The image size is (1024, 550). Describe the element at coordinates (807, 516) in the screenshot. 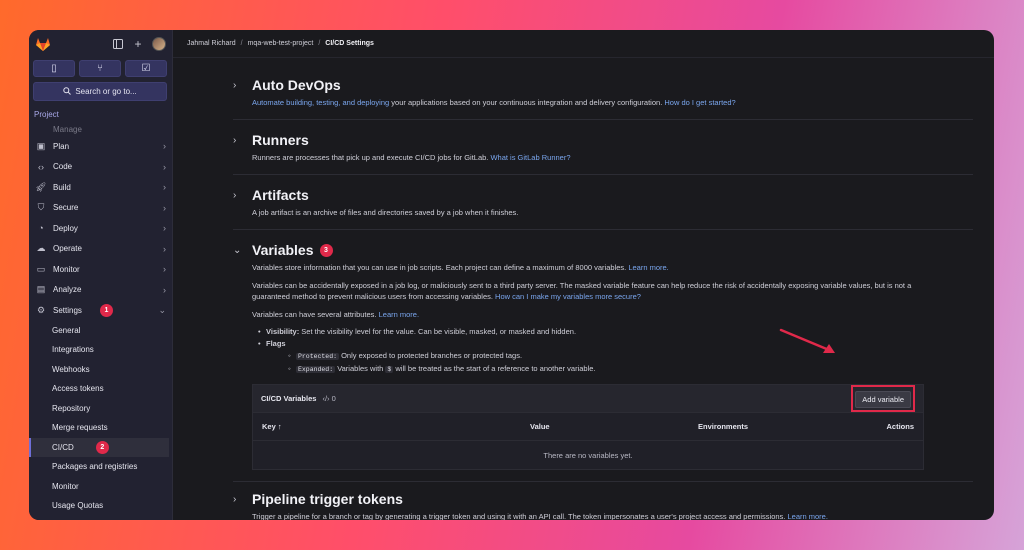

I see `pipeline-learn-more-link: Learn more.` at that location.